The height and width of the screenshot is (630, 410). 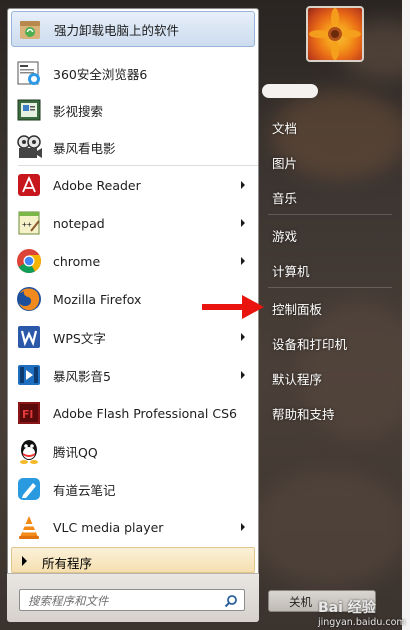 What do you see at coordinates (79, 338) in the screenshot?
I see `program-label: WPS文字` at bounding box center [79, 338].